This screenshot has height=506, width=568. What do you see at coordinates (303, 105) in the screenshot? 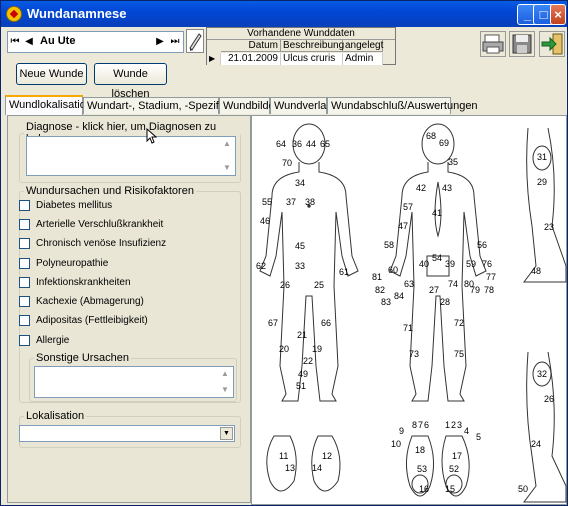
I see `tab-wundverlauf: Wundverlauf` at bounding box center [303, 105].